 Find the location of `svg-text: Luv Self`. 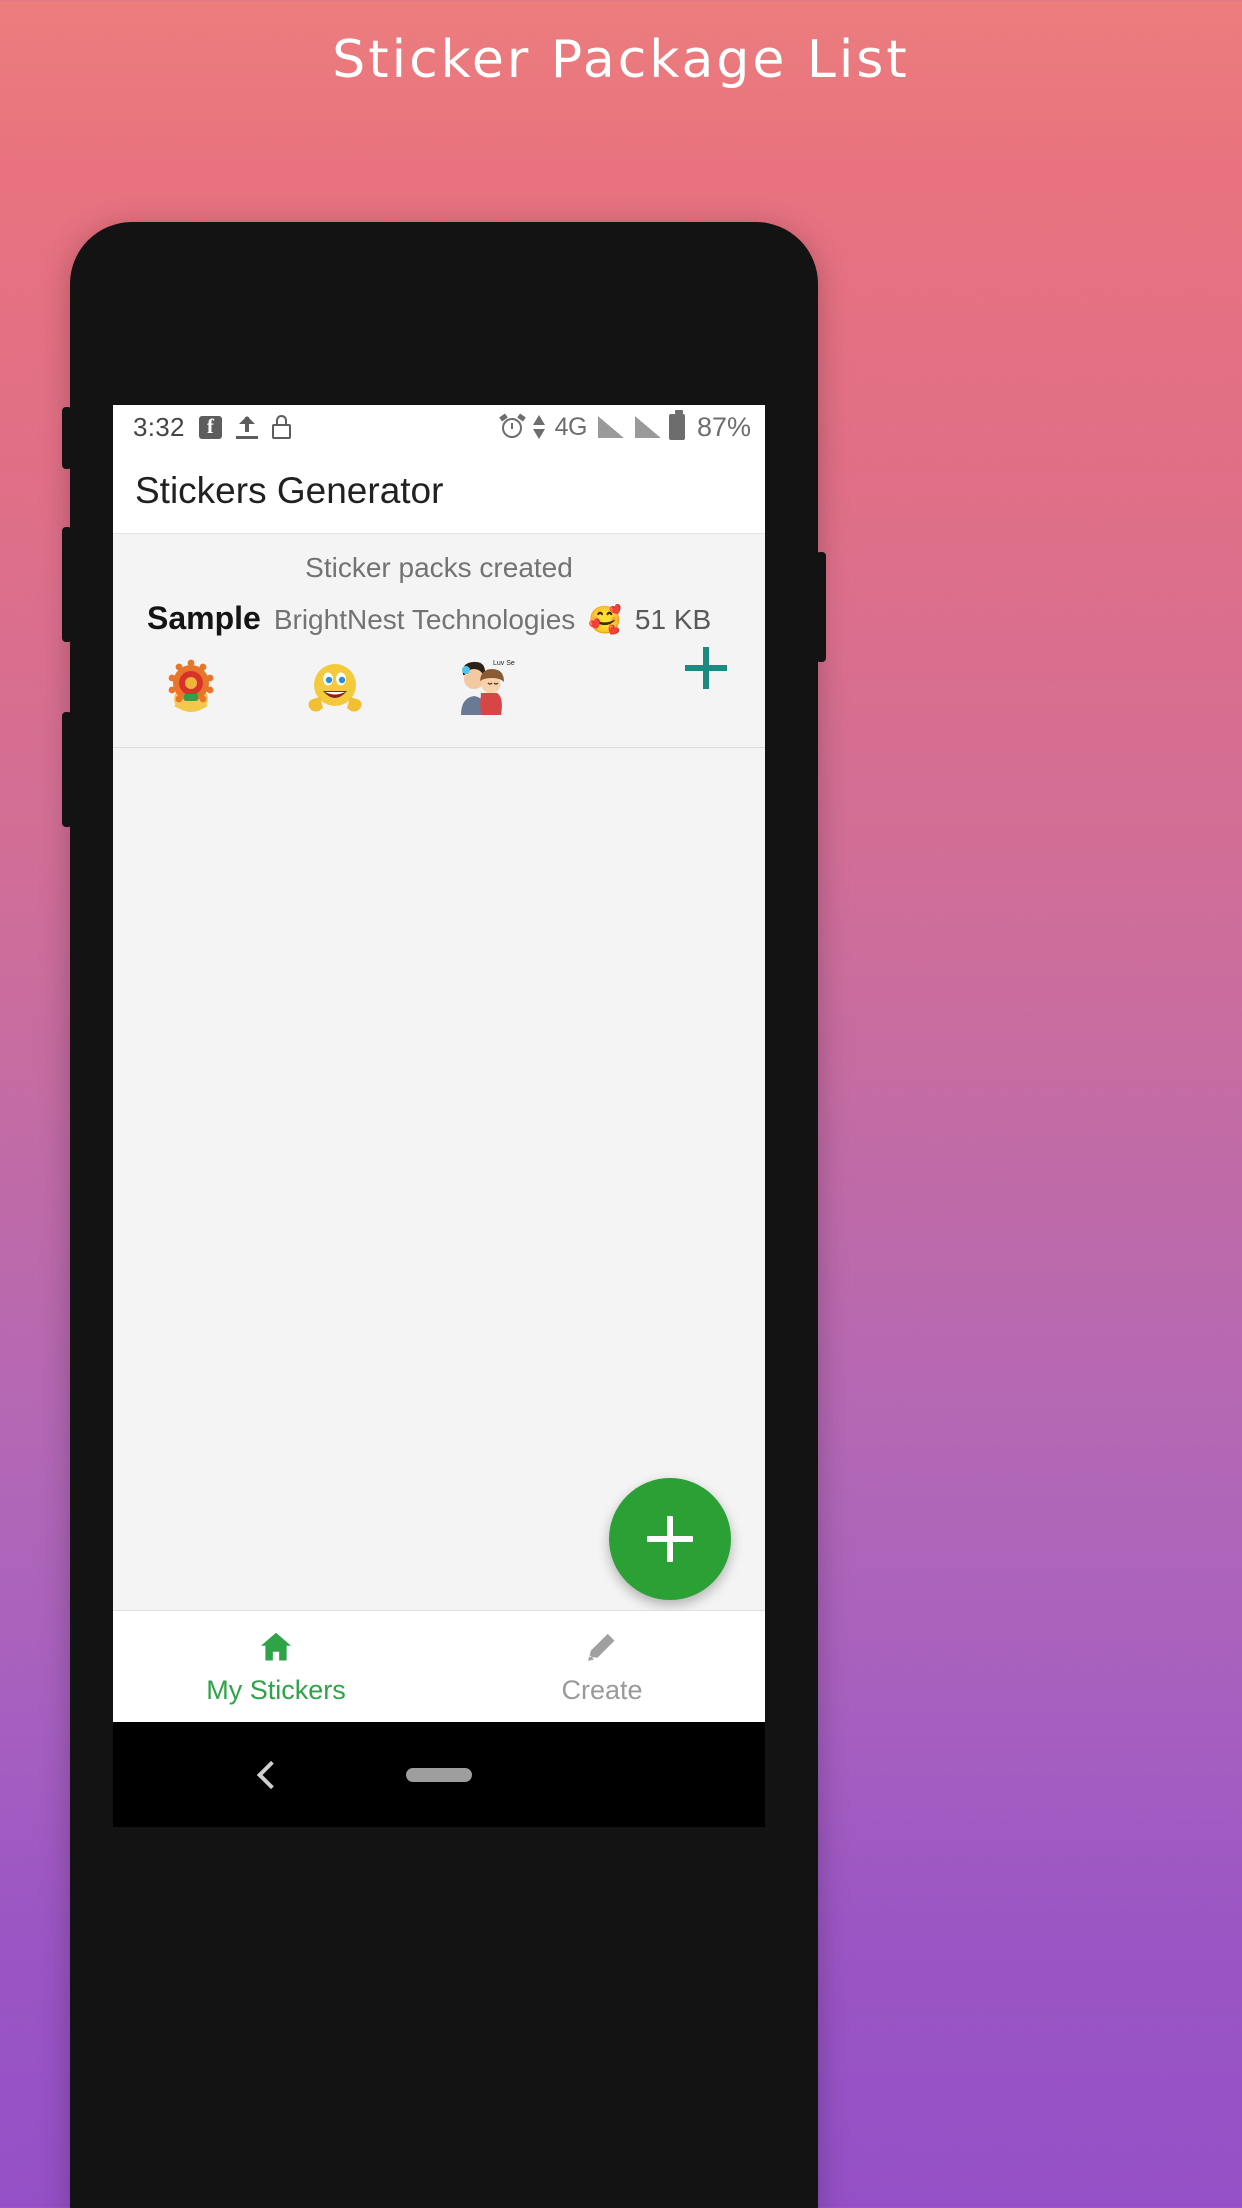

svg-text: Luv Self is located at coordinates (504, 663).